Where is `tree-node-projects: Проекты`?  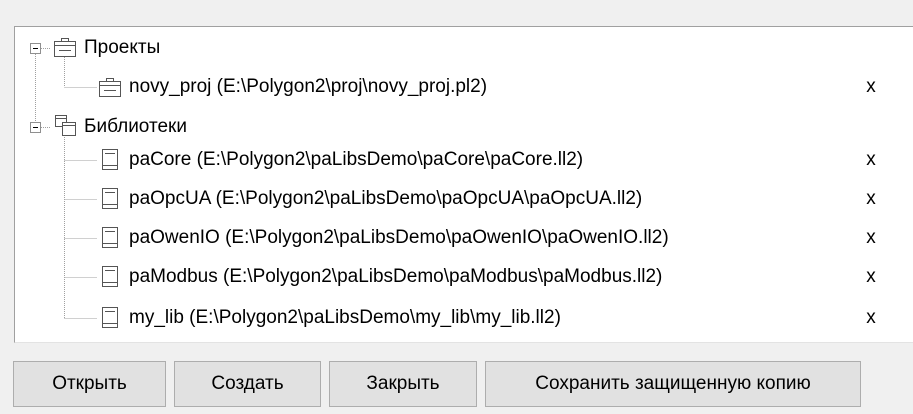
tree-node-projects: Проекты is located at coordinates (122, 48).